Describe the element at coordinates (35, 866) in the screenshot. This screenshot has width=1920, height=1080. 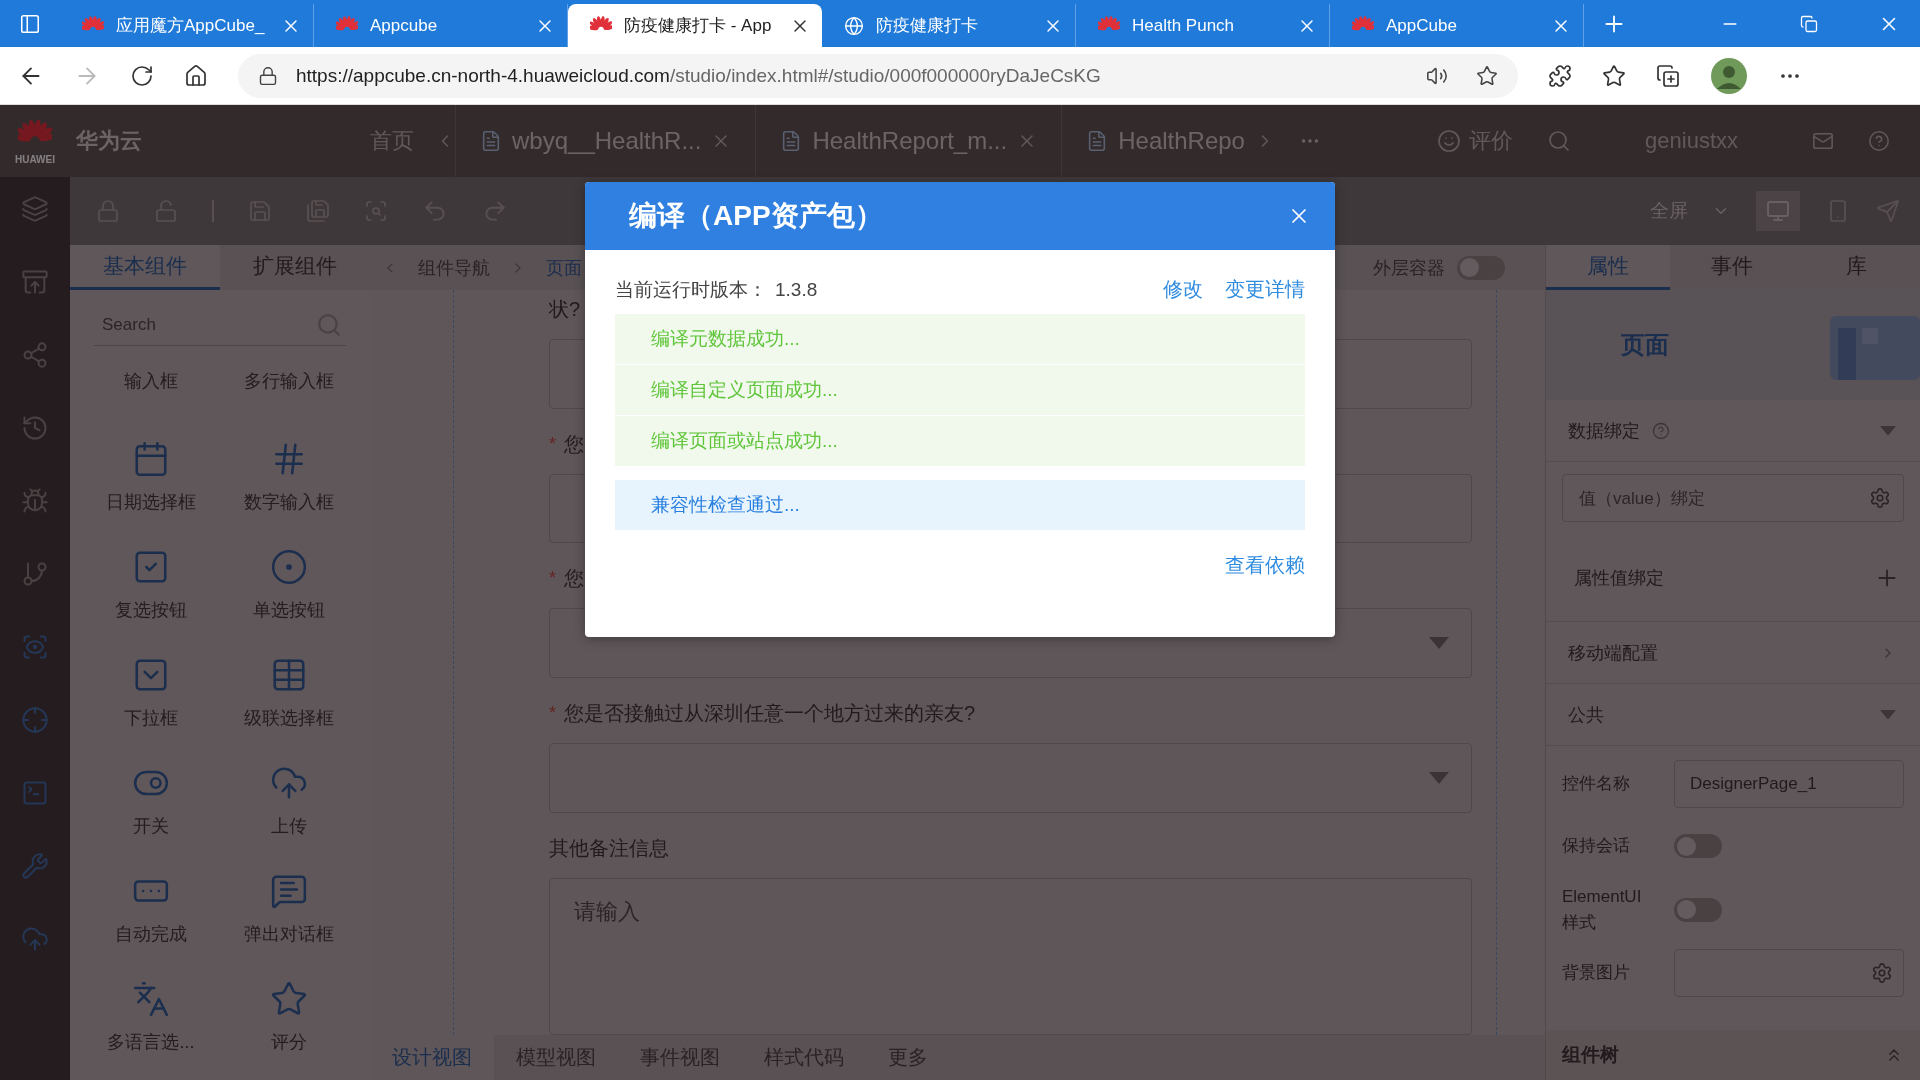
I see `wrench-icon` at that location.